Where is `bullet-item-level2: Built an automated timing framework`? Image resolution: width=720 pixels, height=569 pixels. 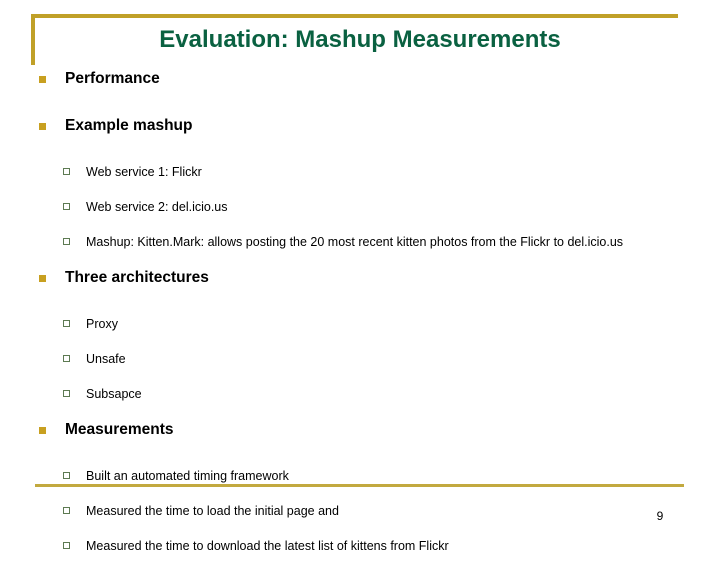
bullet-item-level2: Built an automated timing framework is located at coordinates (360, 481).